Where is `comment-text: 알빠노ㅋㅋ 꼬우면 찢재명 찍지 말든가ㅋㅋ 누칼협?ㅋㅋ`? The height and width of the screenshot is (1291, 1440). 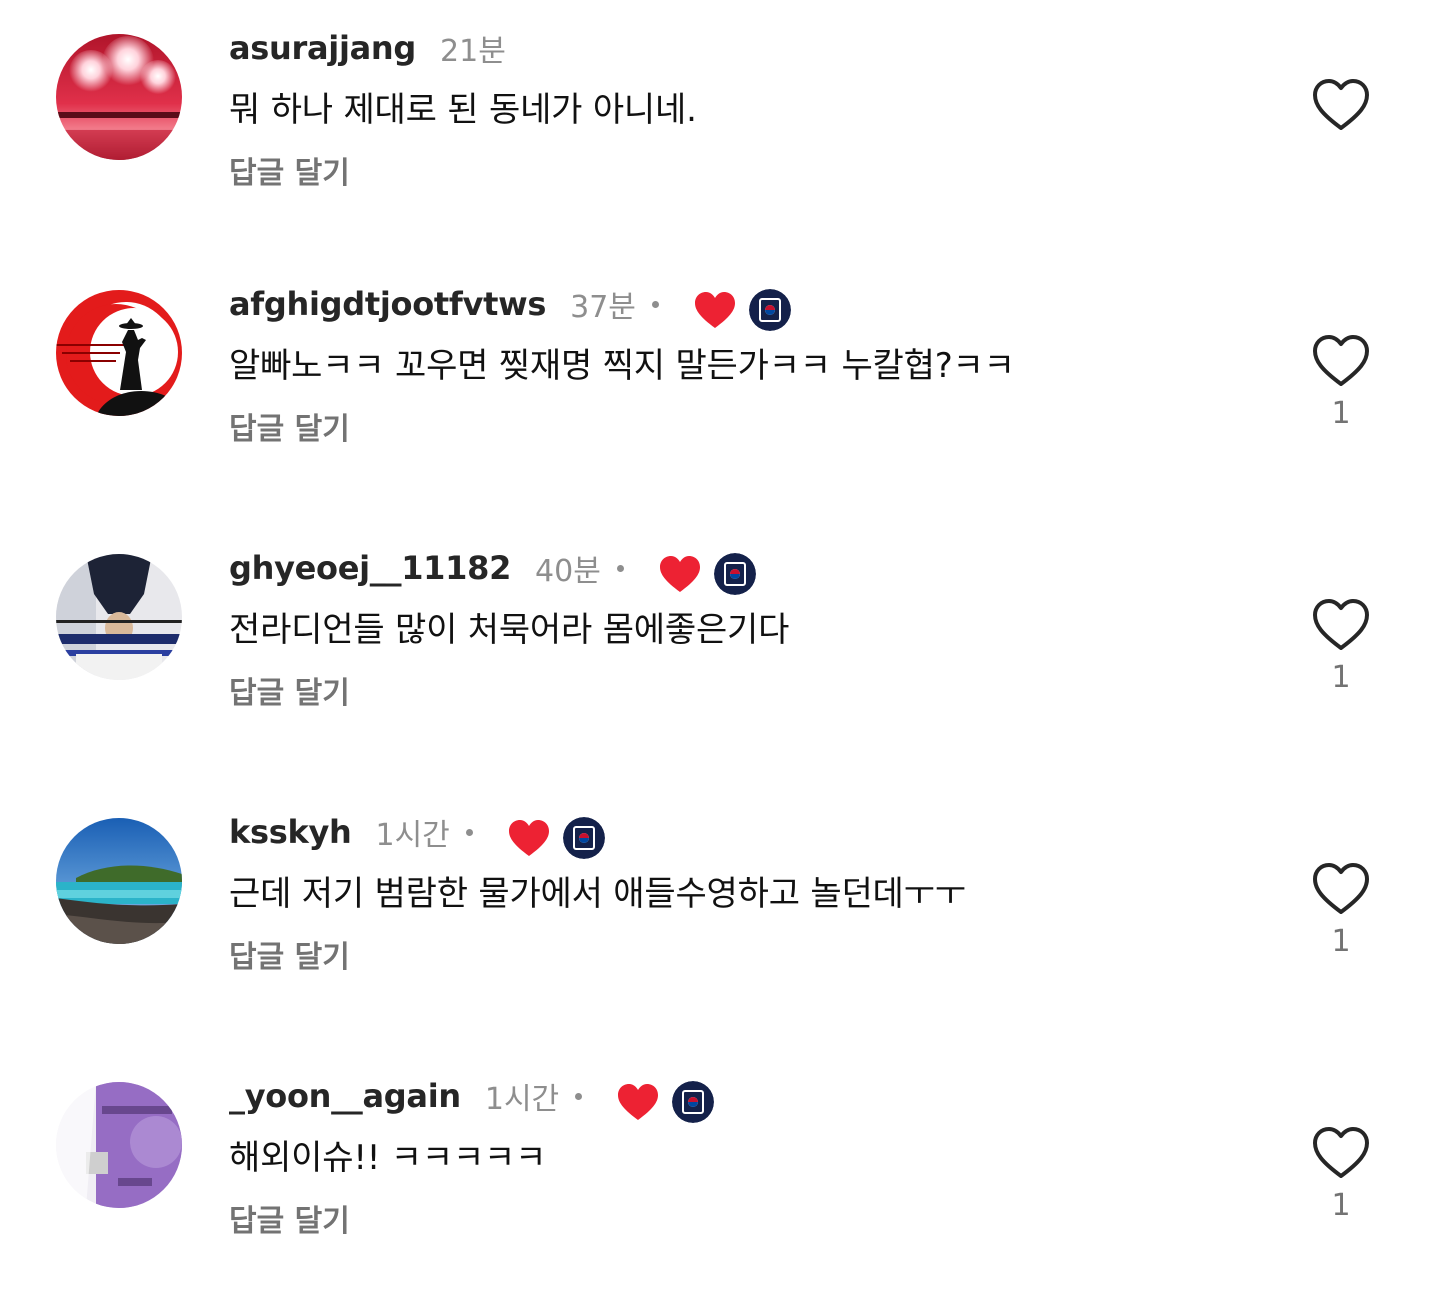 comment-text: 알빠노ㅋㅋ 꼬우면 찢재명 찍지 말든가ㅋㅋ 누칼협?ㅋㅋ is located at coordinates (622, 366).